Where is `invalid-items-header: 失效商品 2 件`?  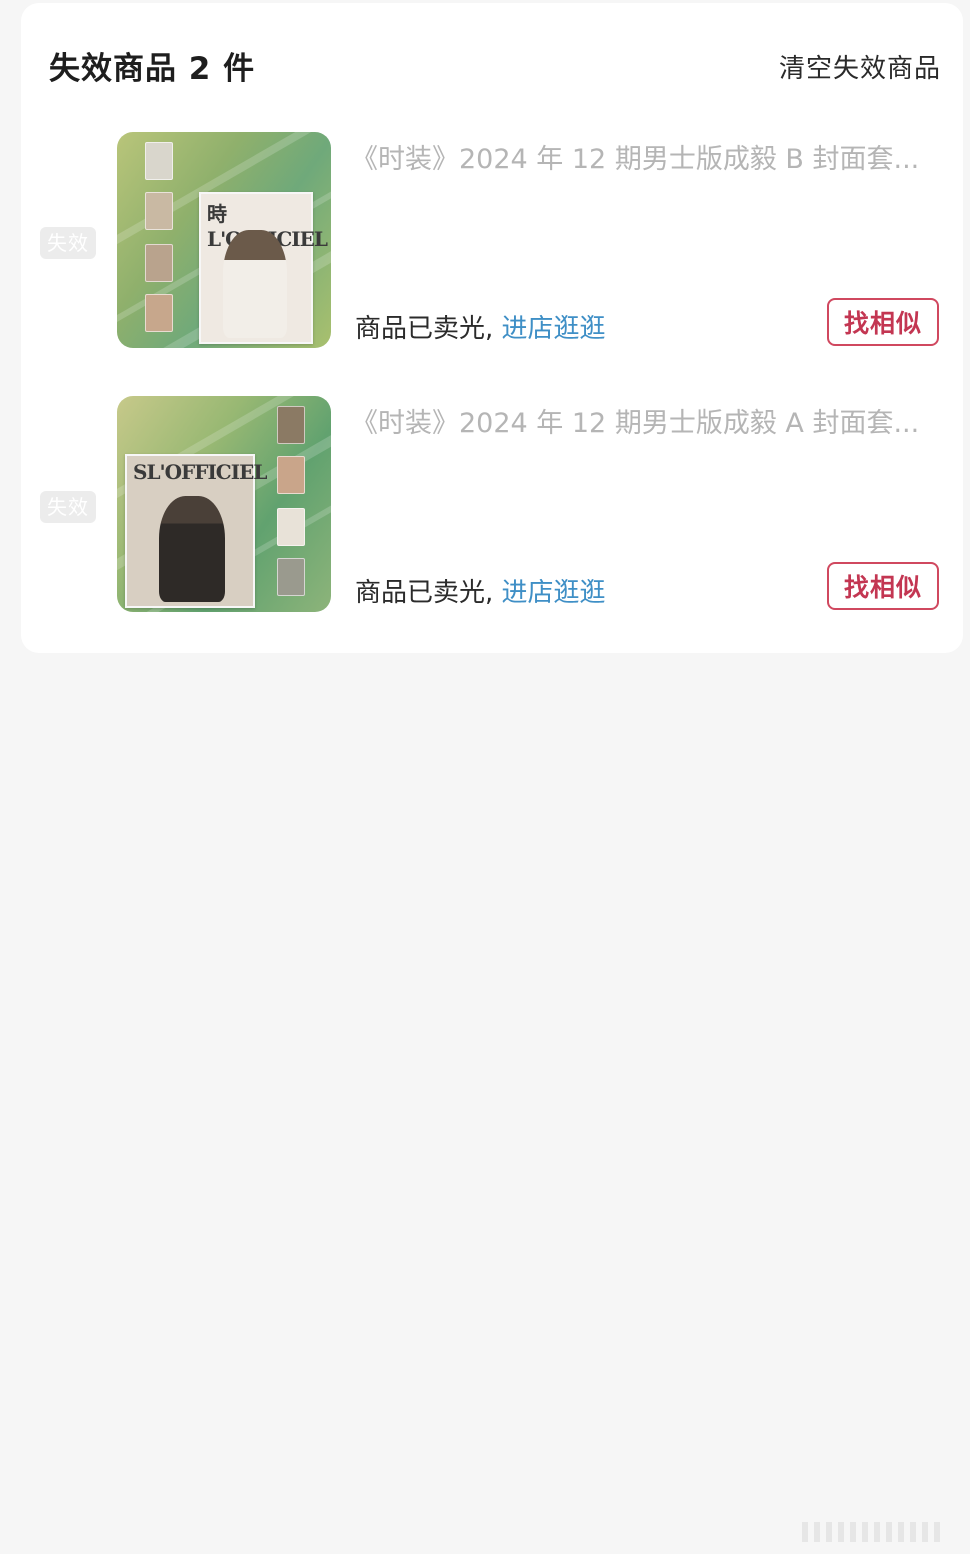
invalid-items-header: 失效商品 2 件 is located at coordinates (152, 69).